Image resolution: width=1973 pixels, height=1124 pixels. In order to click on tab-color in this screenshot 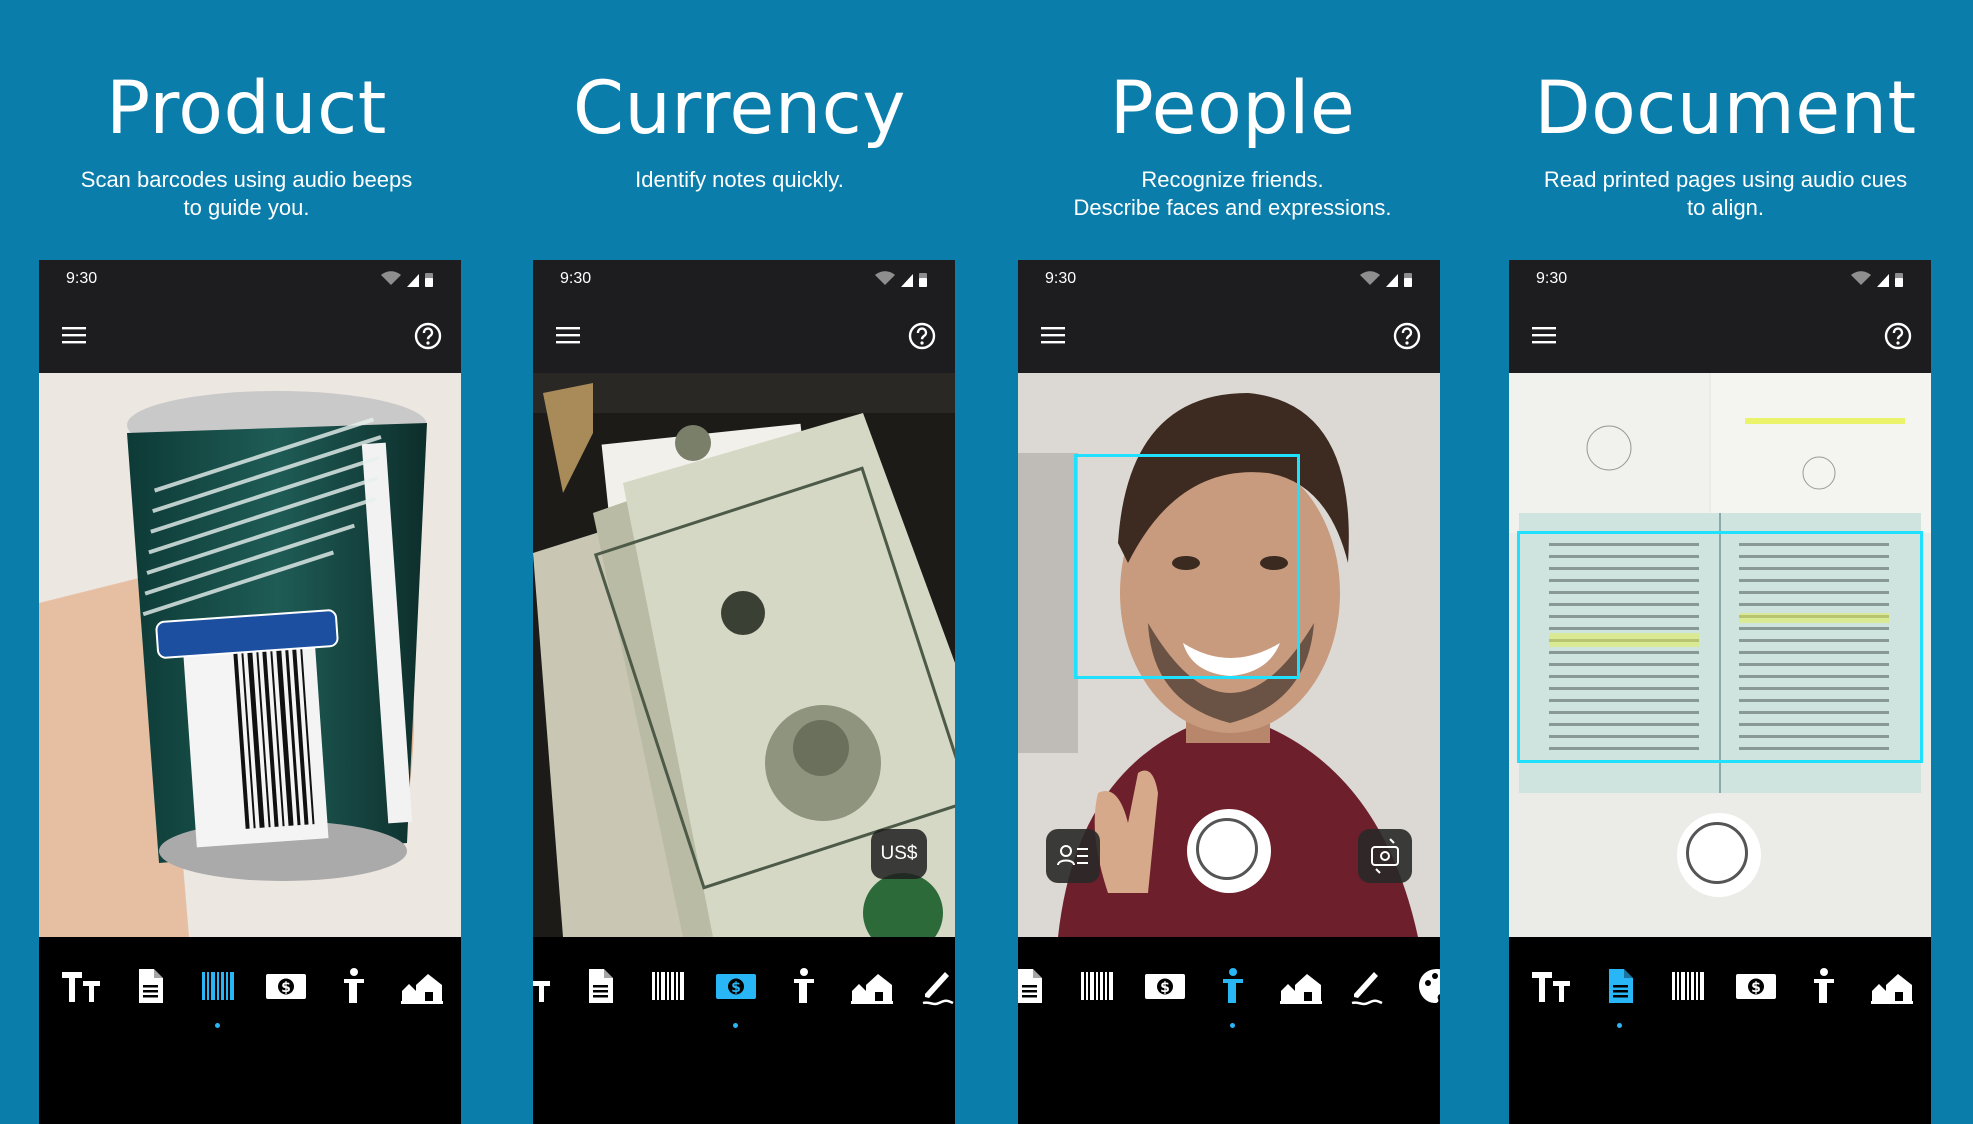, I will do `click(1427, 986)`.